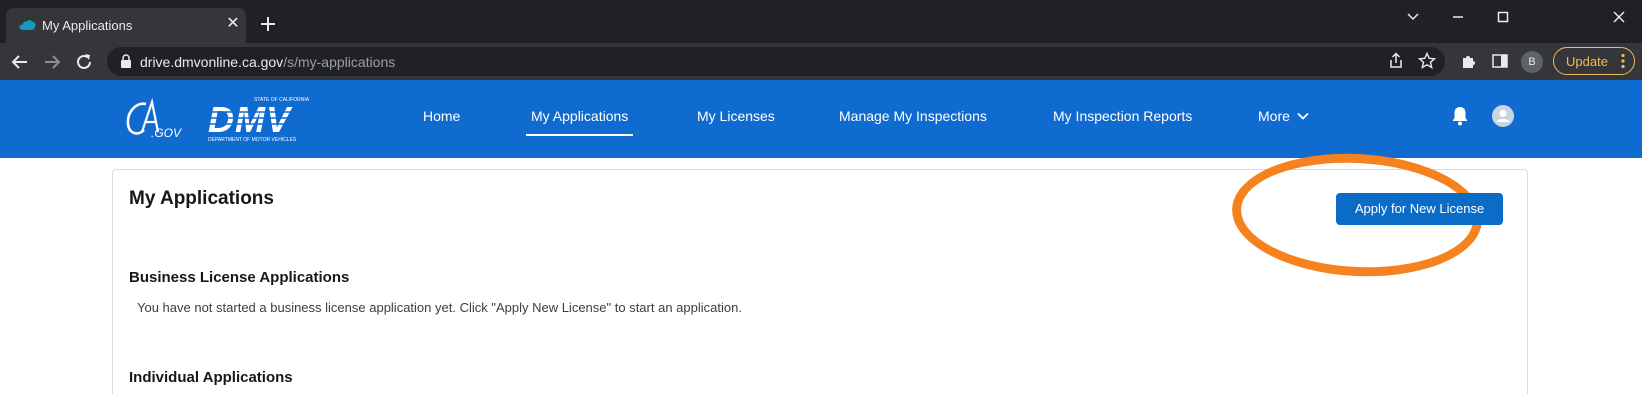 The height and width of the screenshot is (394, 1642). What do you see at coordinates (1458, 17) in the screenshot?
I see `minimize-icon` at bounding box center [1458, 17].